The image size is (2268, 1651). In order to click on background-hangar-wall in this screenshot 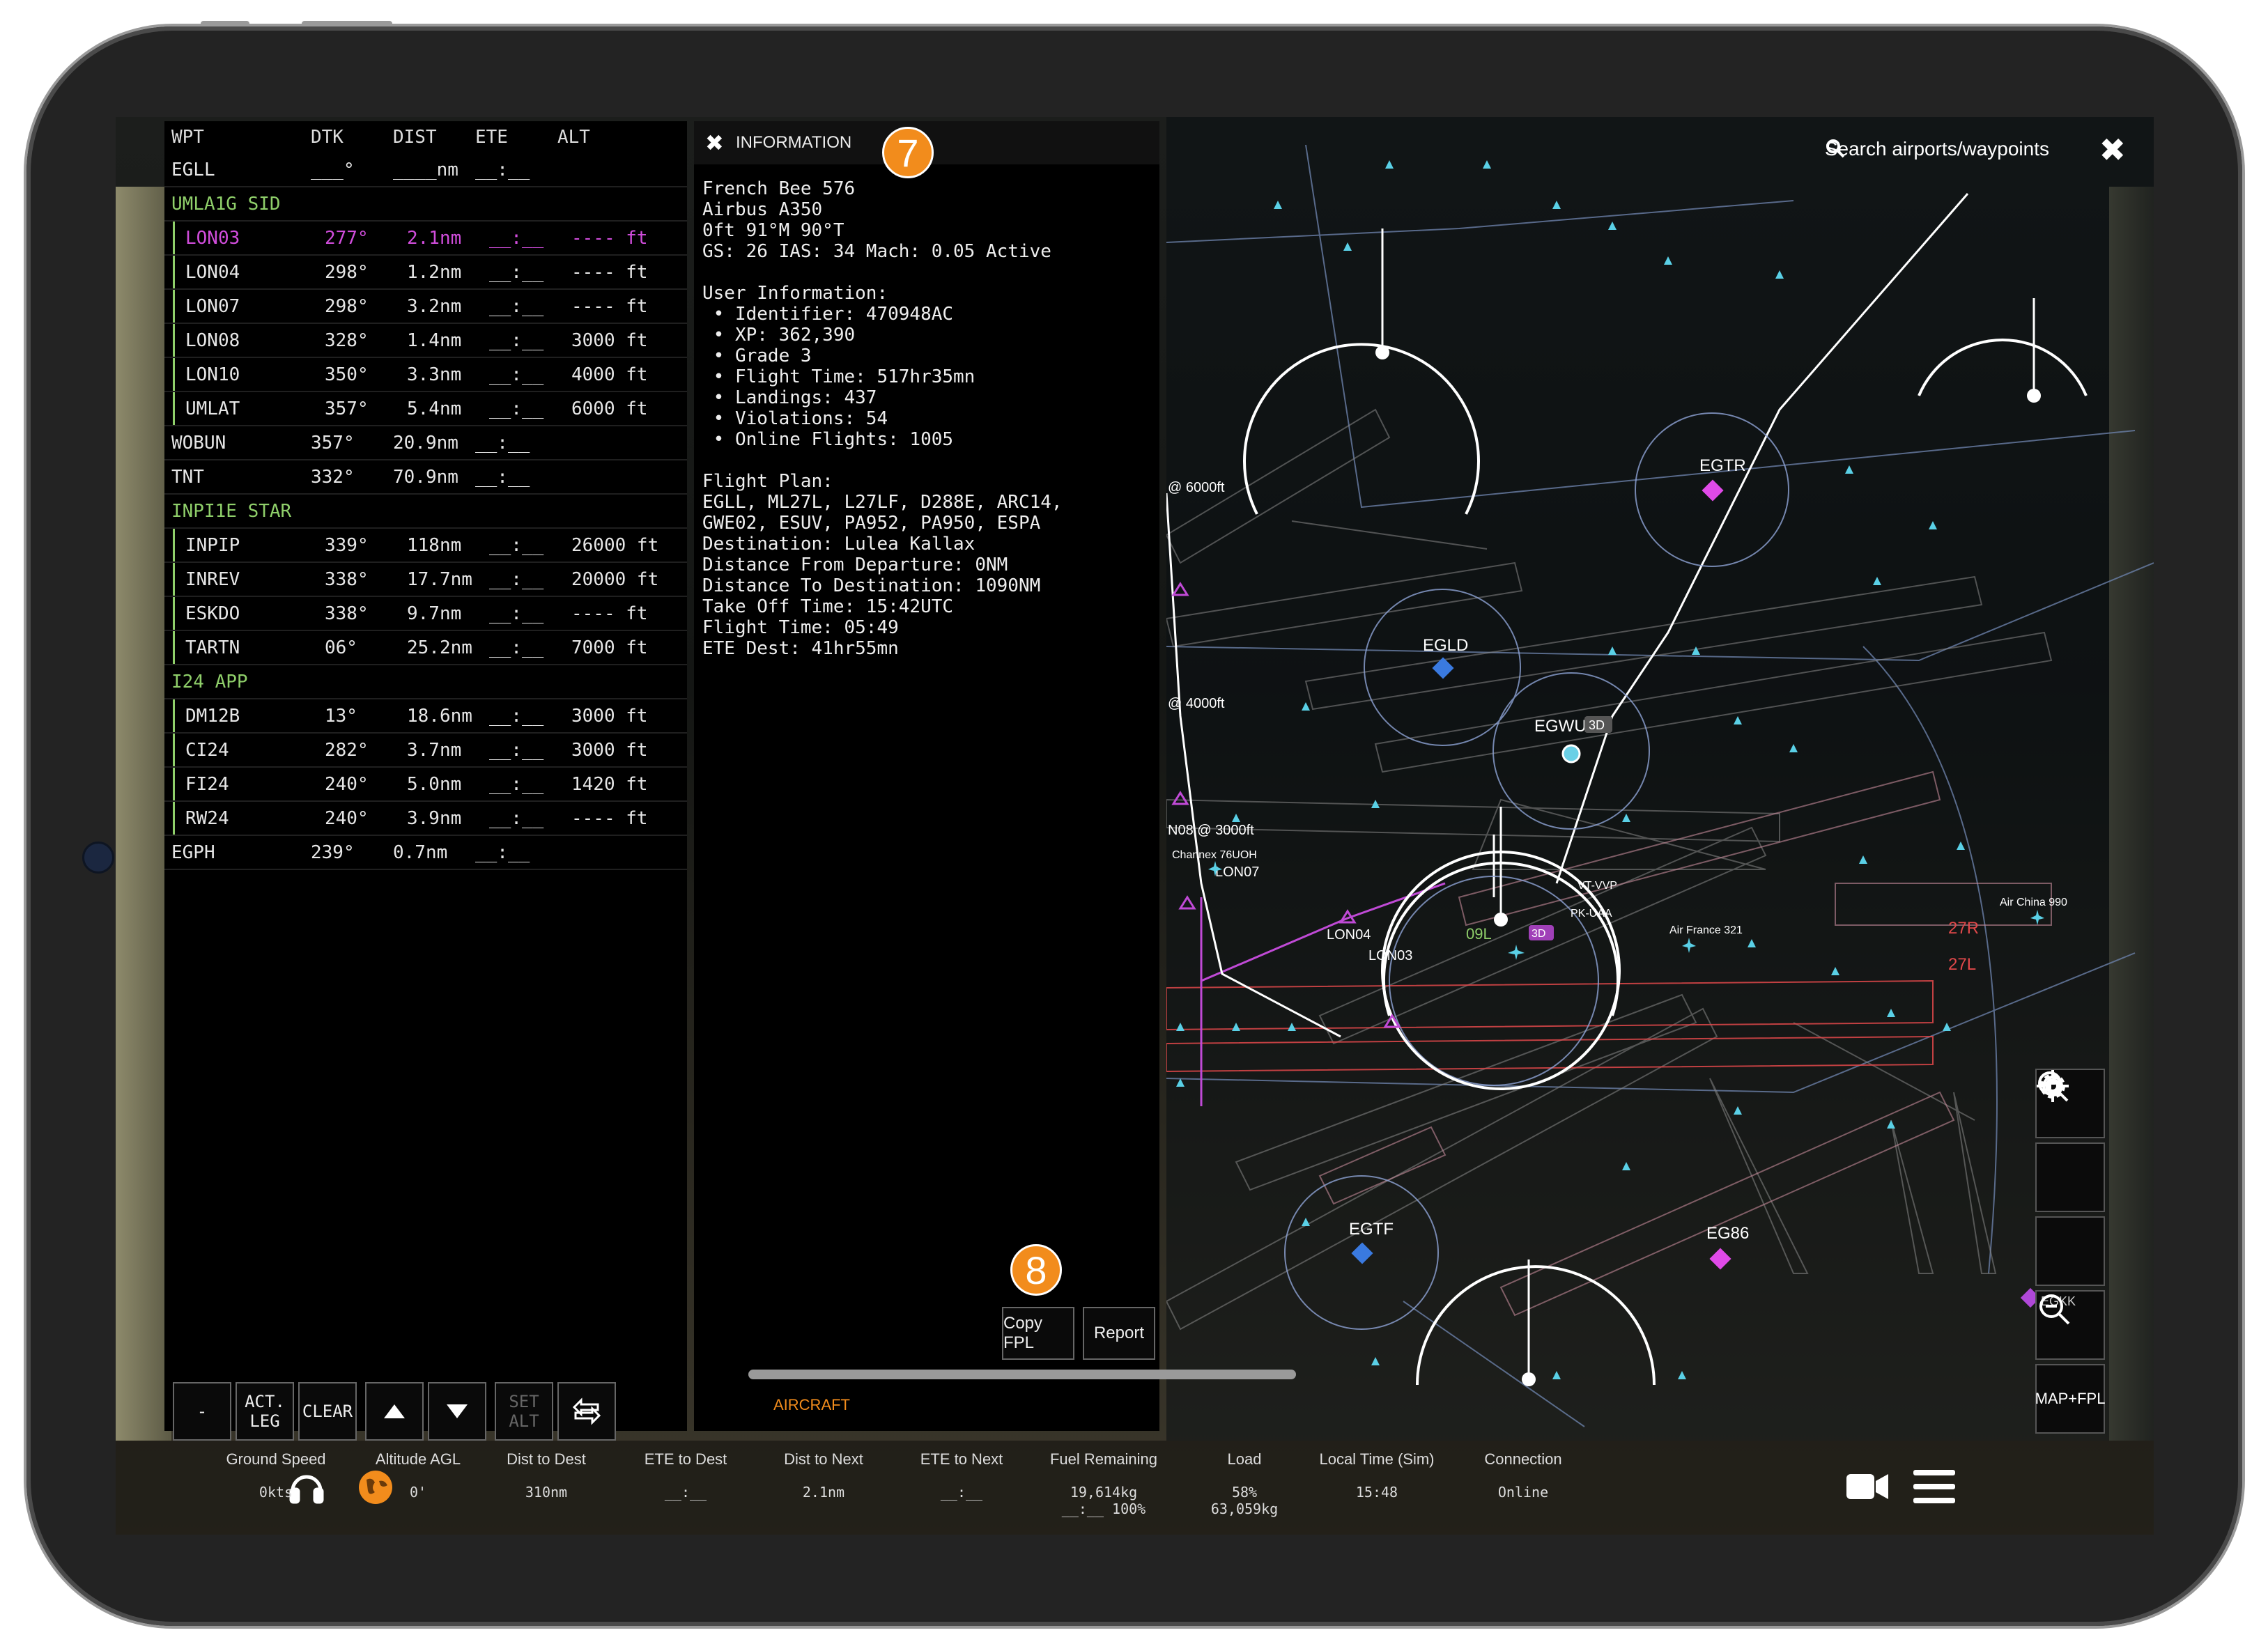, I will do `click(143, 814)`.